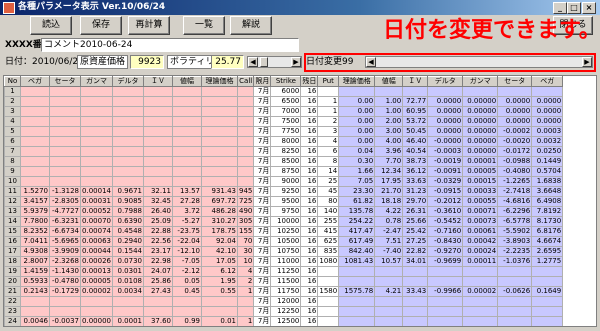 This screenshot has height=331, width=600. What do you see at coordinates (547, 181) in the screenshot?
I see `table-cell: 1.6838` at bounding box center [547, 181].